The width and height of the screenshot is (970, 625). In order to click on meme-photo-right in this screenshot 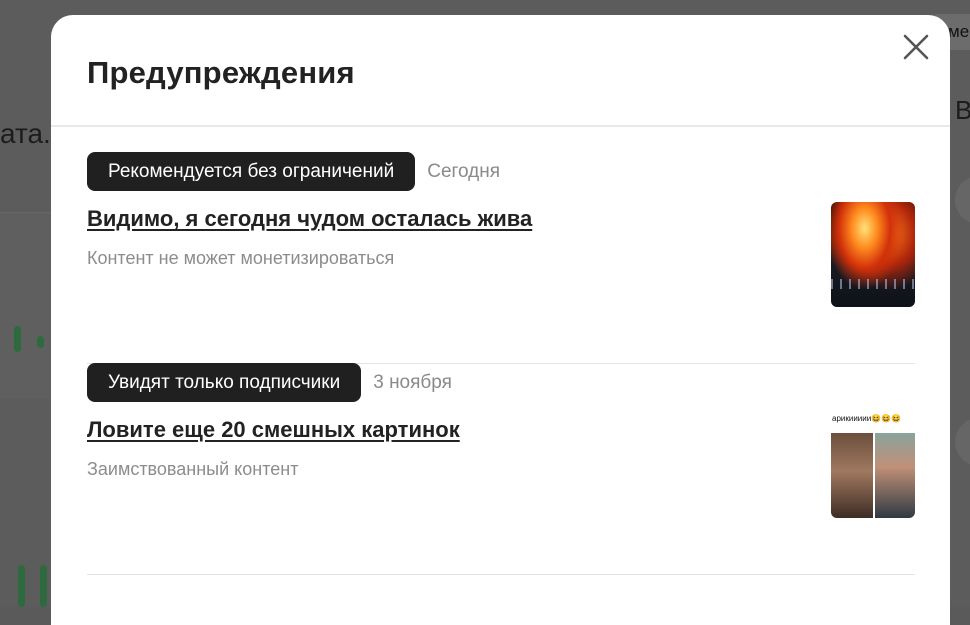, I will do `click(895, 475)`.